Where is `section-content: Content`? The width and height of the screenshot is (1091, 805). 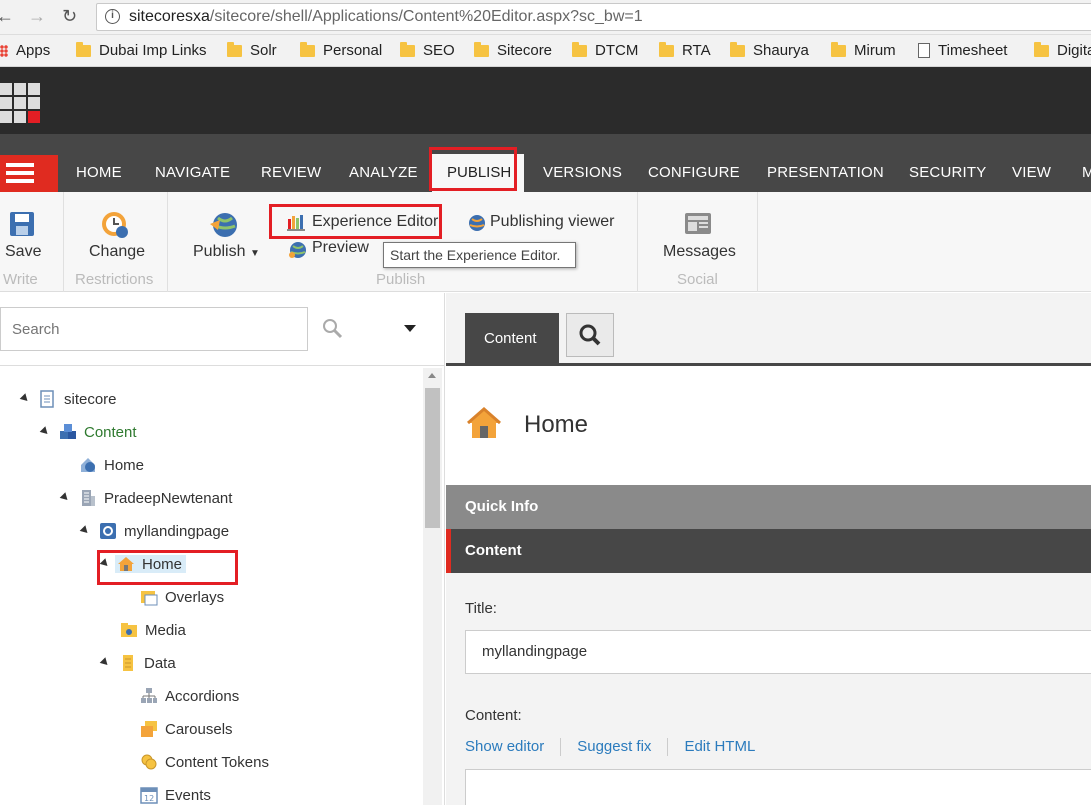 section-content: Content is located at coordinates (768, 551).